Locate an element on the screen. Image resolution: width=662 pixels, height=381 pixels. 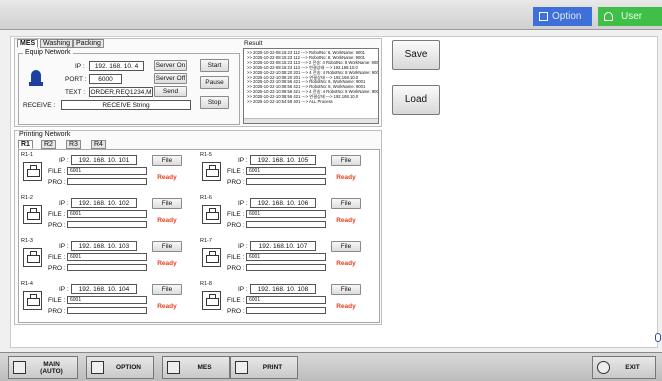
receive-field: RECEIVE String is located at coordinates (126, 105).